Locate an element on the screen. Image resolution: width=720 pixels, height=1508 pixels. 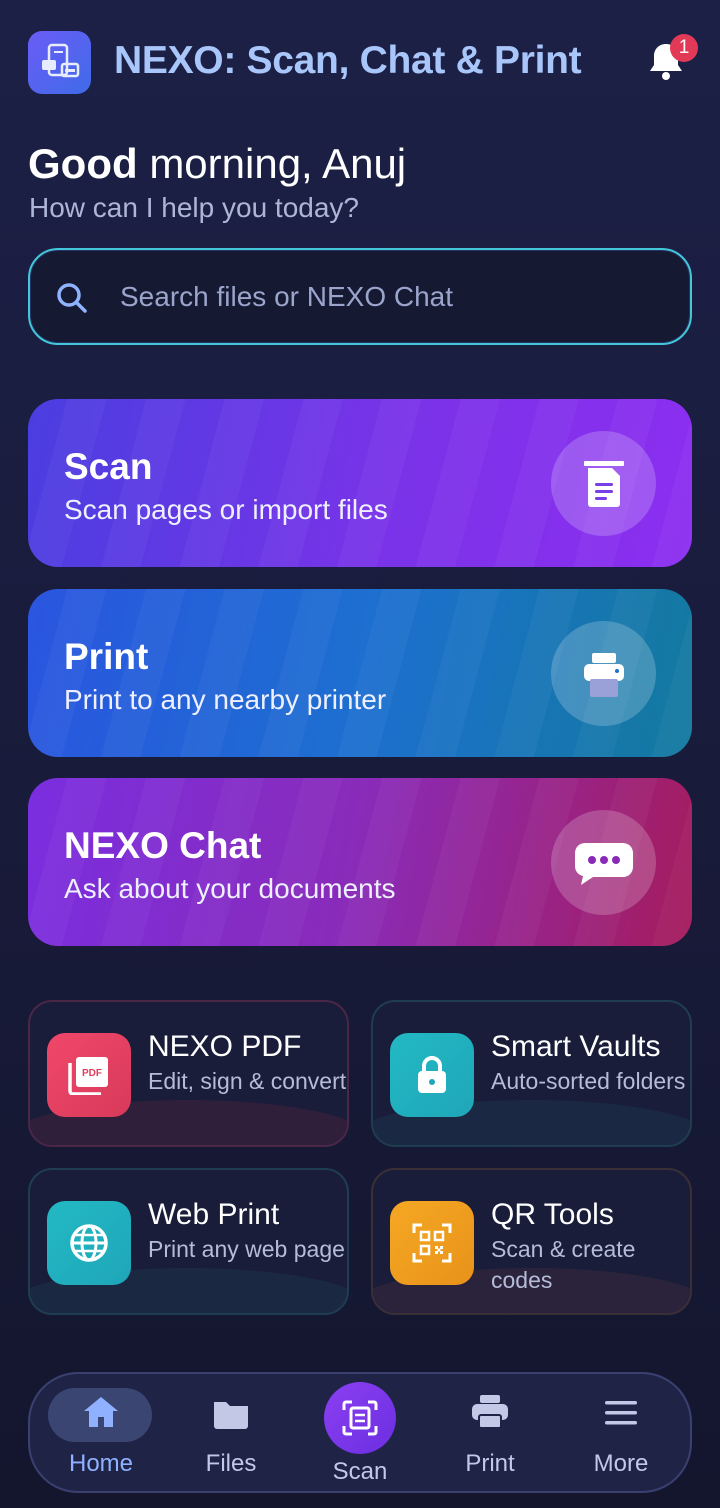
nav-print: Print is located at coordinates (490, 1432).